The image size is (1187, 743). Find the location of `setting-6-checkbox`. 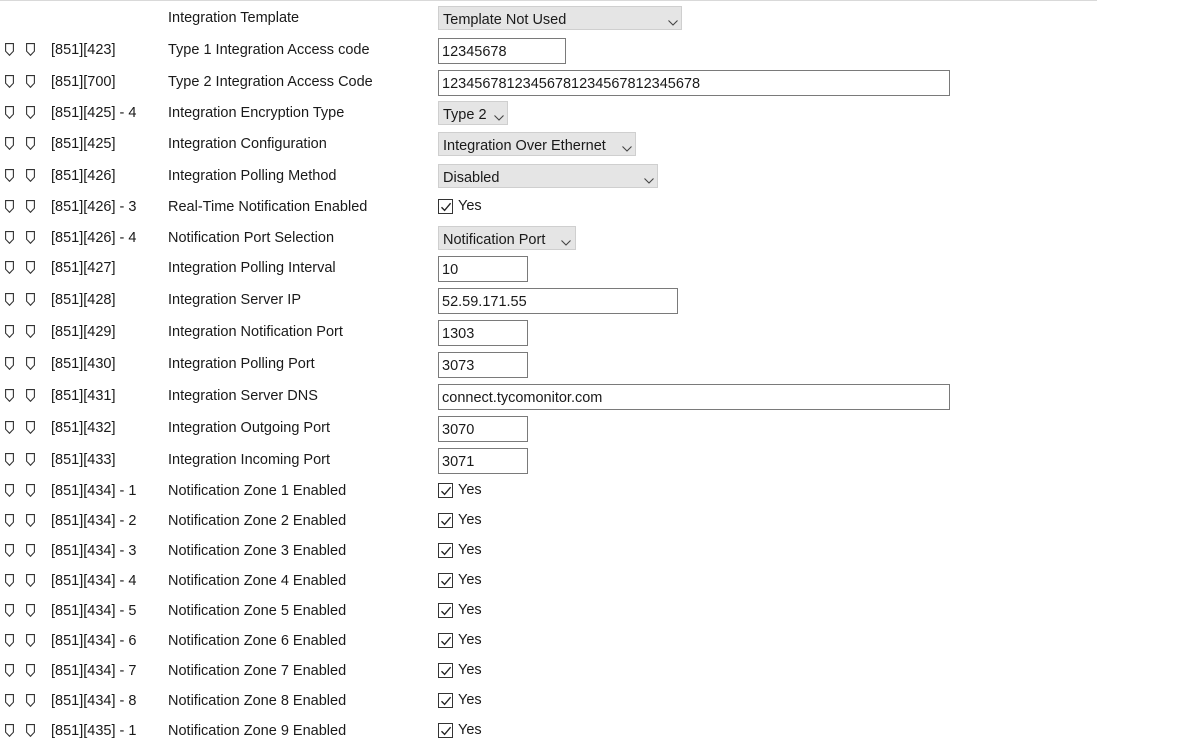

setting-6-checkbox is located at coordinates (445, 206).